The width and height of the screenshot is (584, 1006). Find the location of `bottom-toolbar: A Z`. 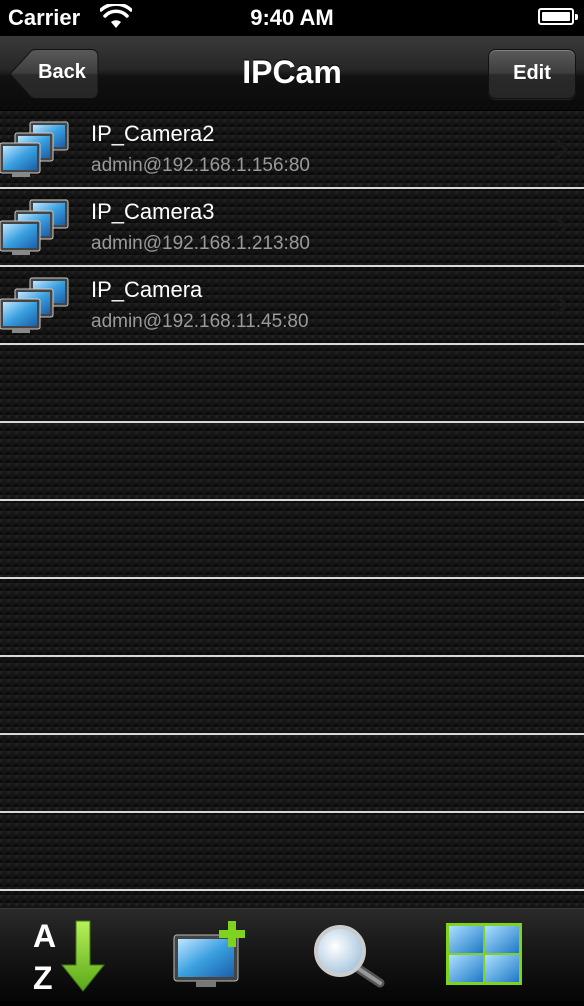

bottom-toolbar: A Z is located at coordinates (292, 954).